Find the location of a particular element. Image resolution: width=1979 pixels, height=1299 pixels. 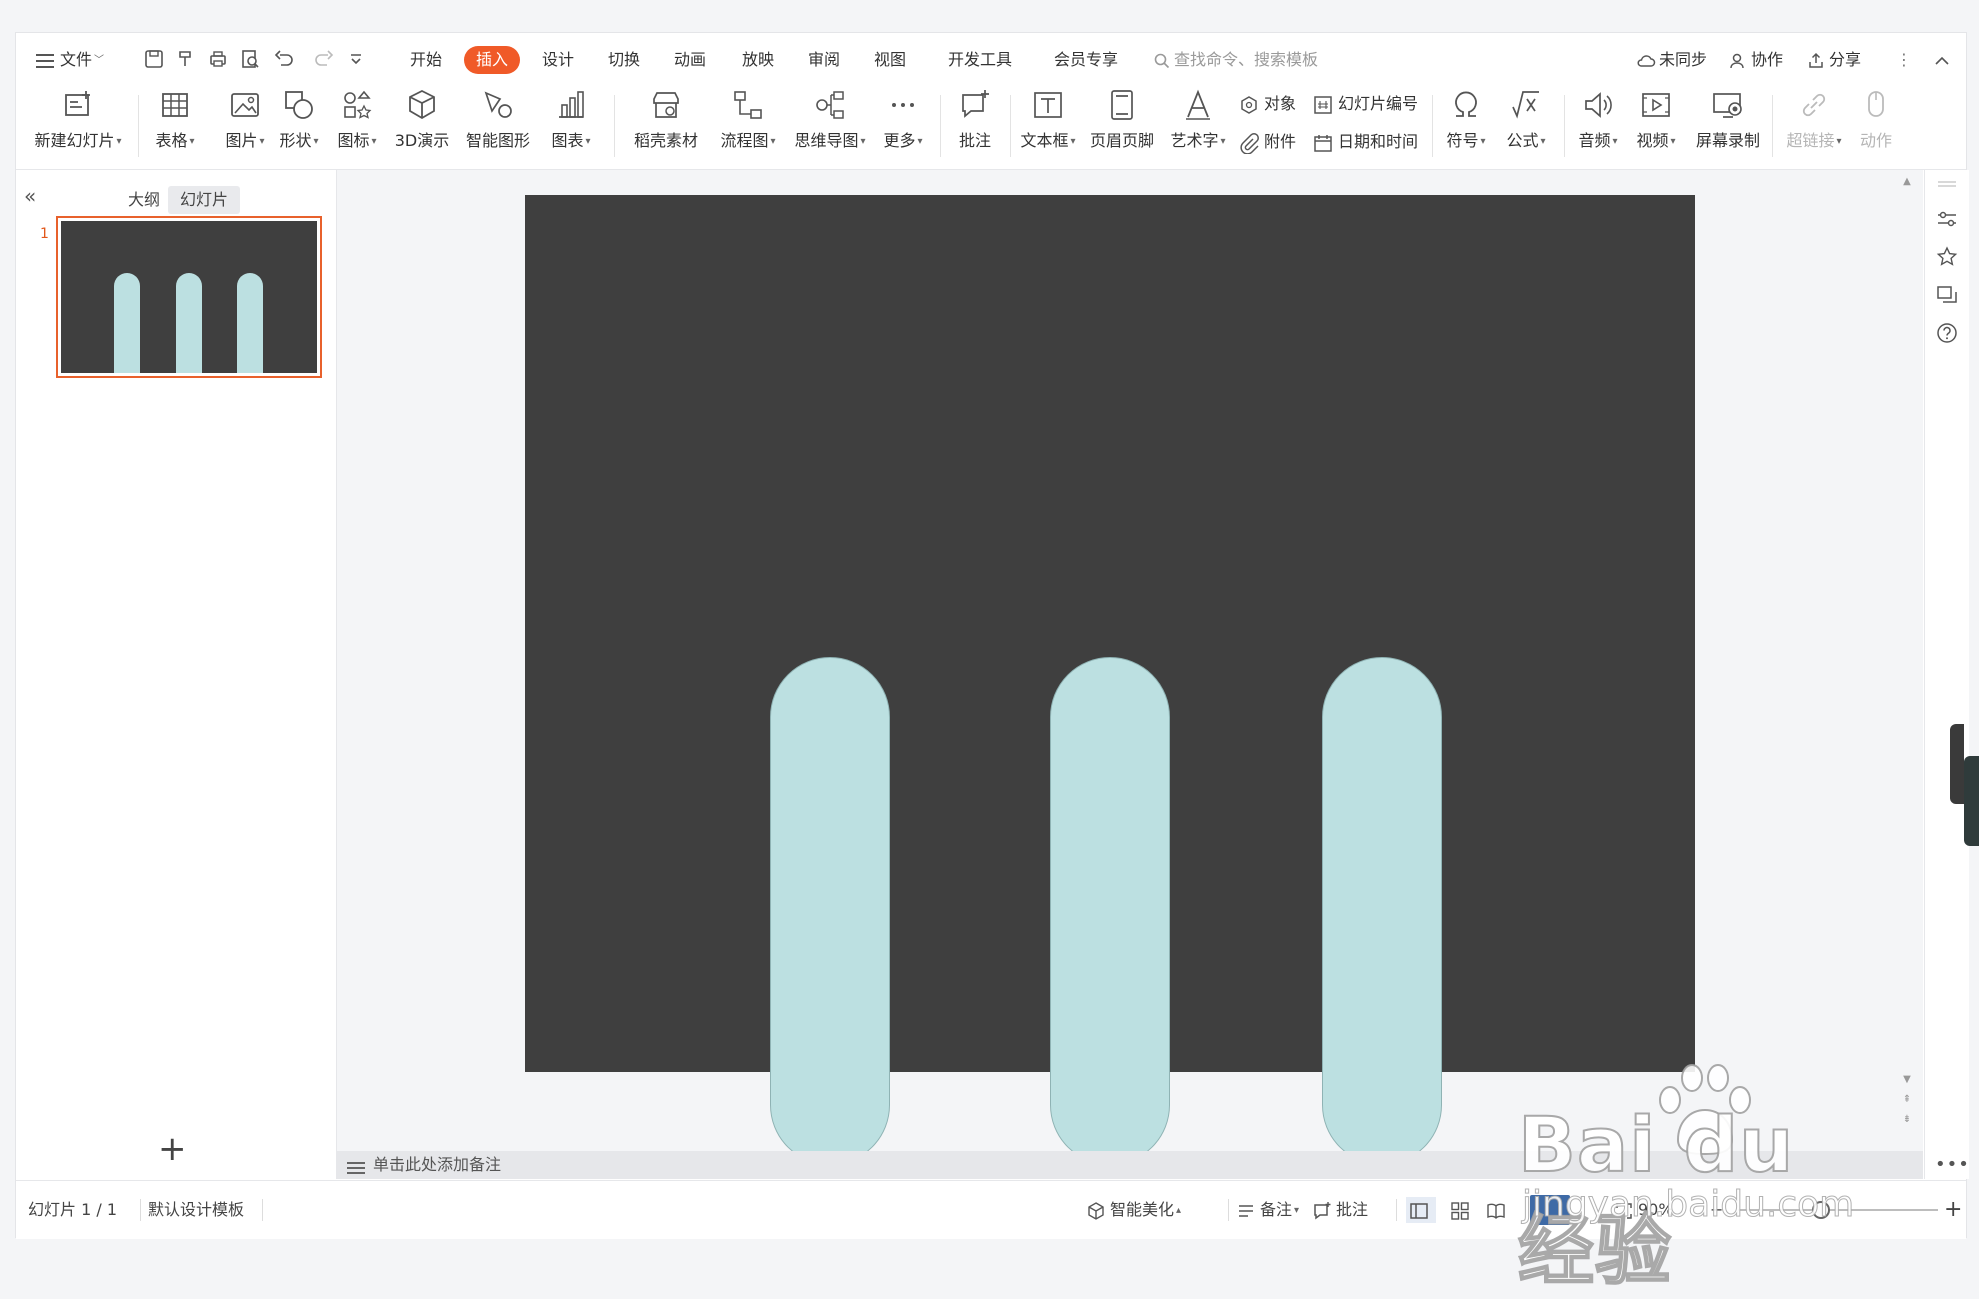

header-footer-icon is located at coordinates (1122, 105).